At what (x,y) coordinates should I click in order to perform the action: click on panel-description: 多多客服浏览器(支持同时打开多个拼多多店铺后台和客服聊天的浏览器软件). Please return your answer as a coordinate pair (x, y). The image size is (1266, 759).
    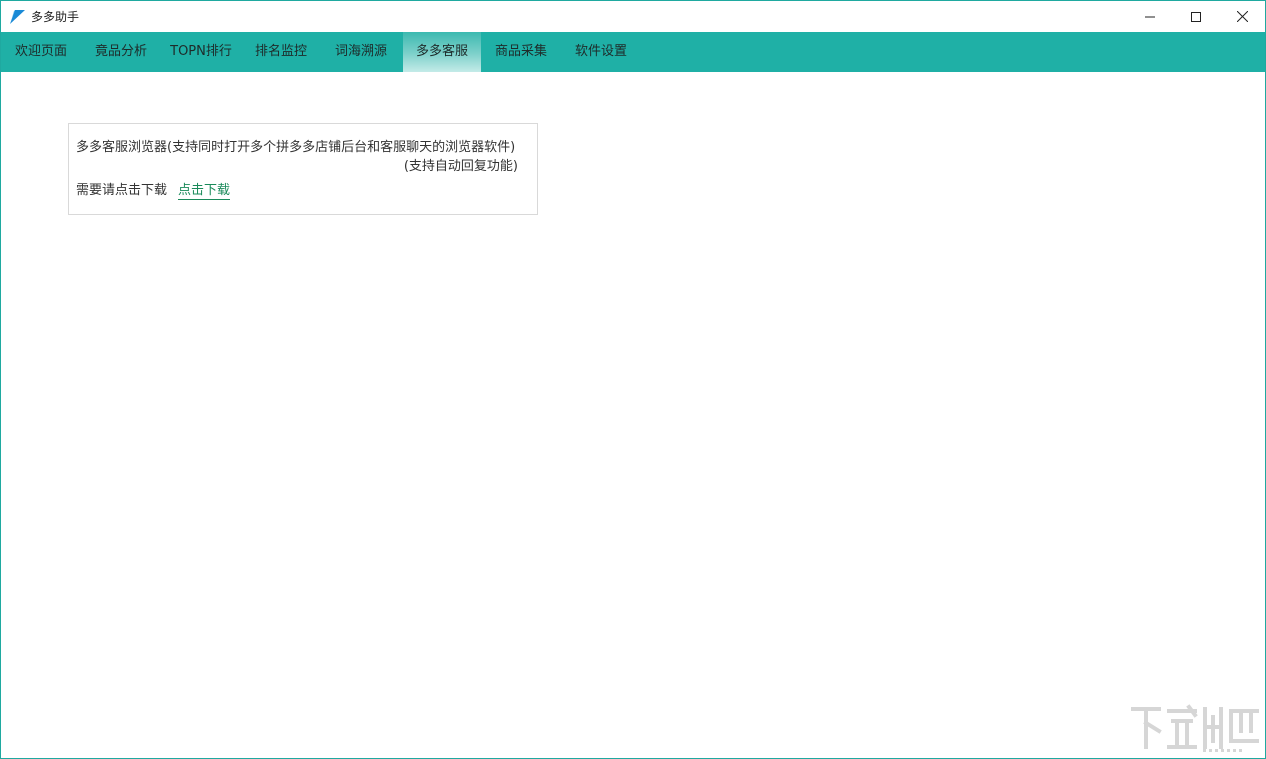
    Looking at the image, I should click on (296, 147).